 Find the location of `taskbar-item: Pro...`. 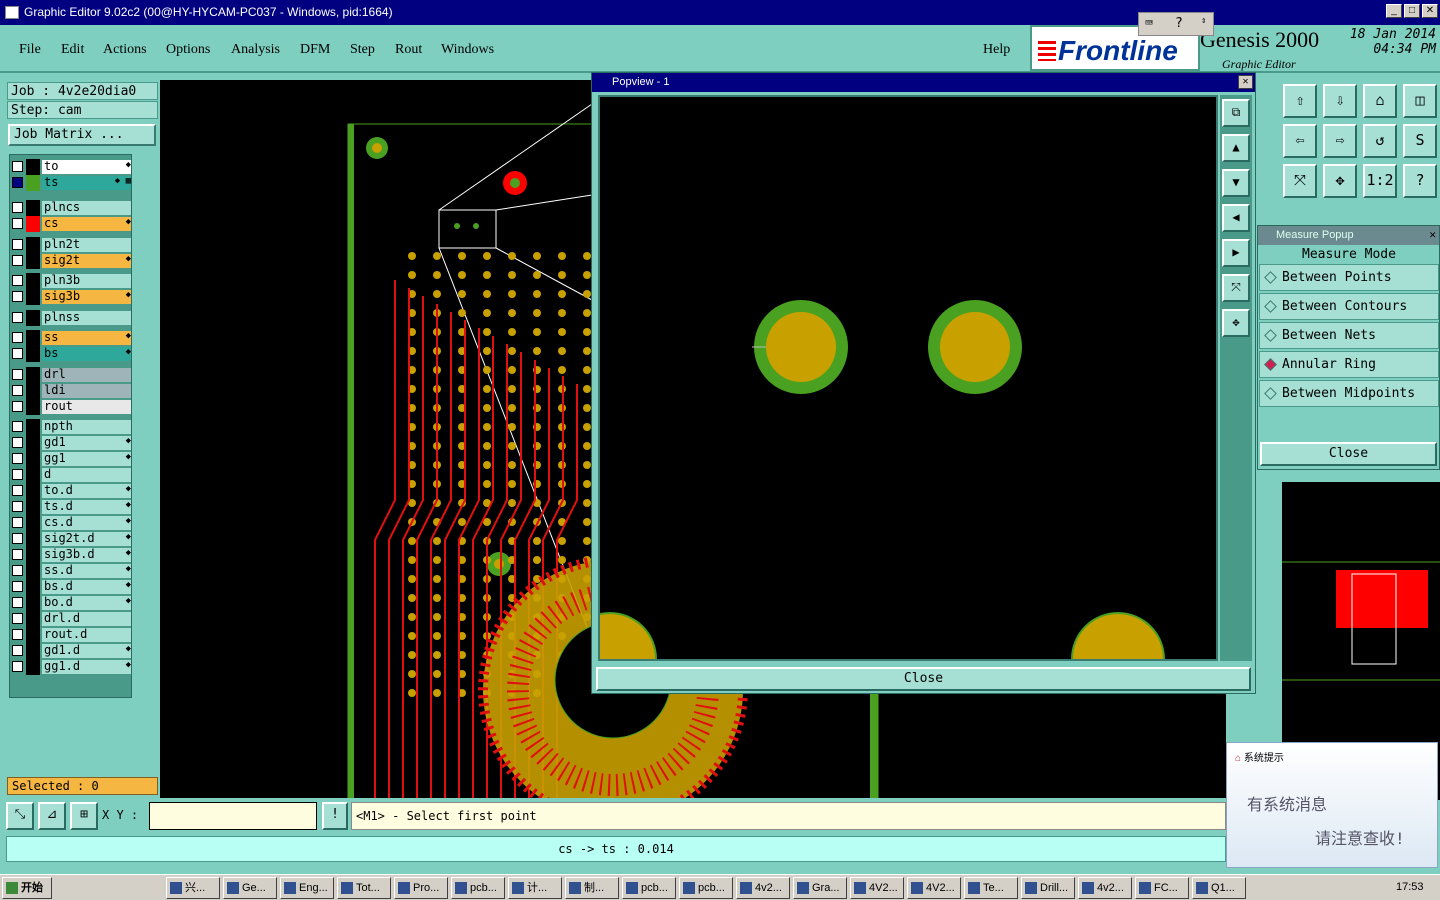

taskbar-item: Pro... is located at coordinates (421, 888).